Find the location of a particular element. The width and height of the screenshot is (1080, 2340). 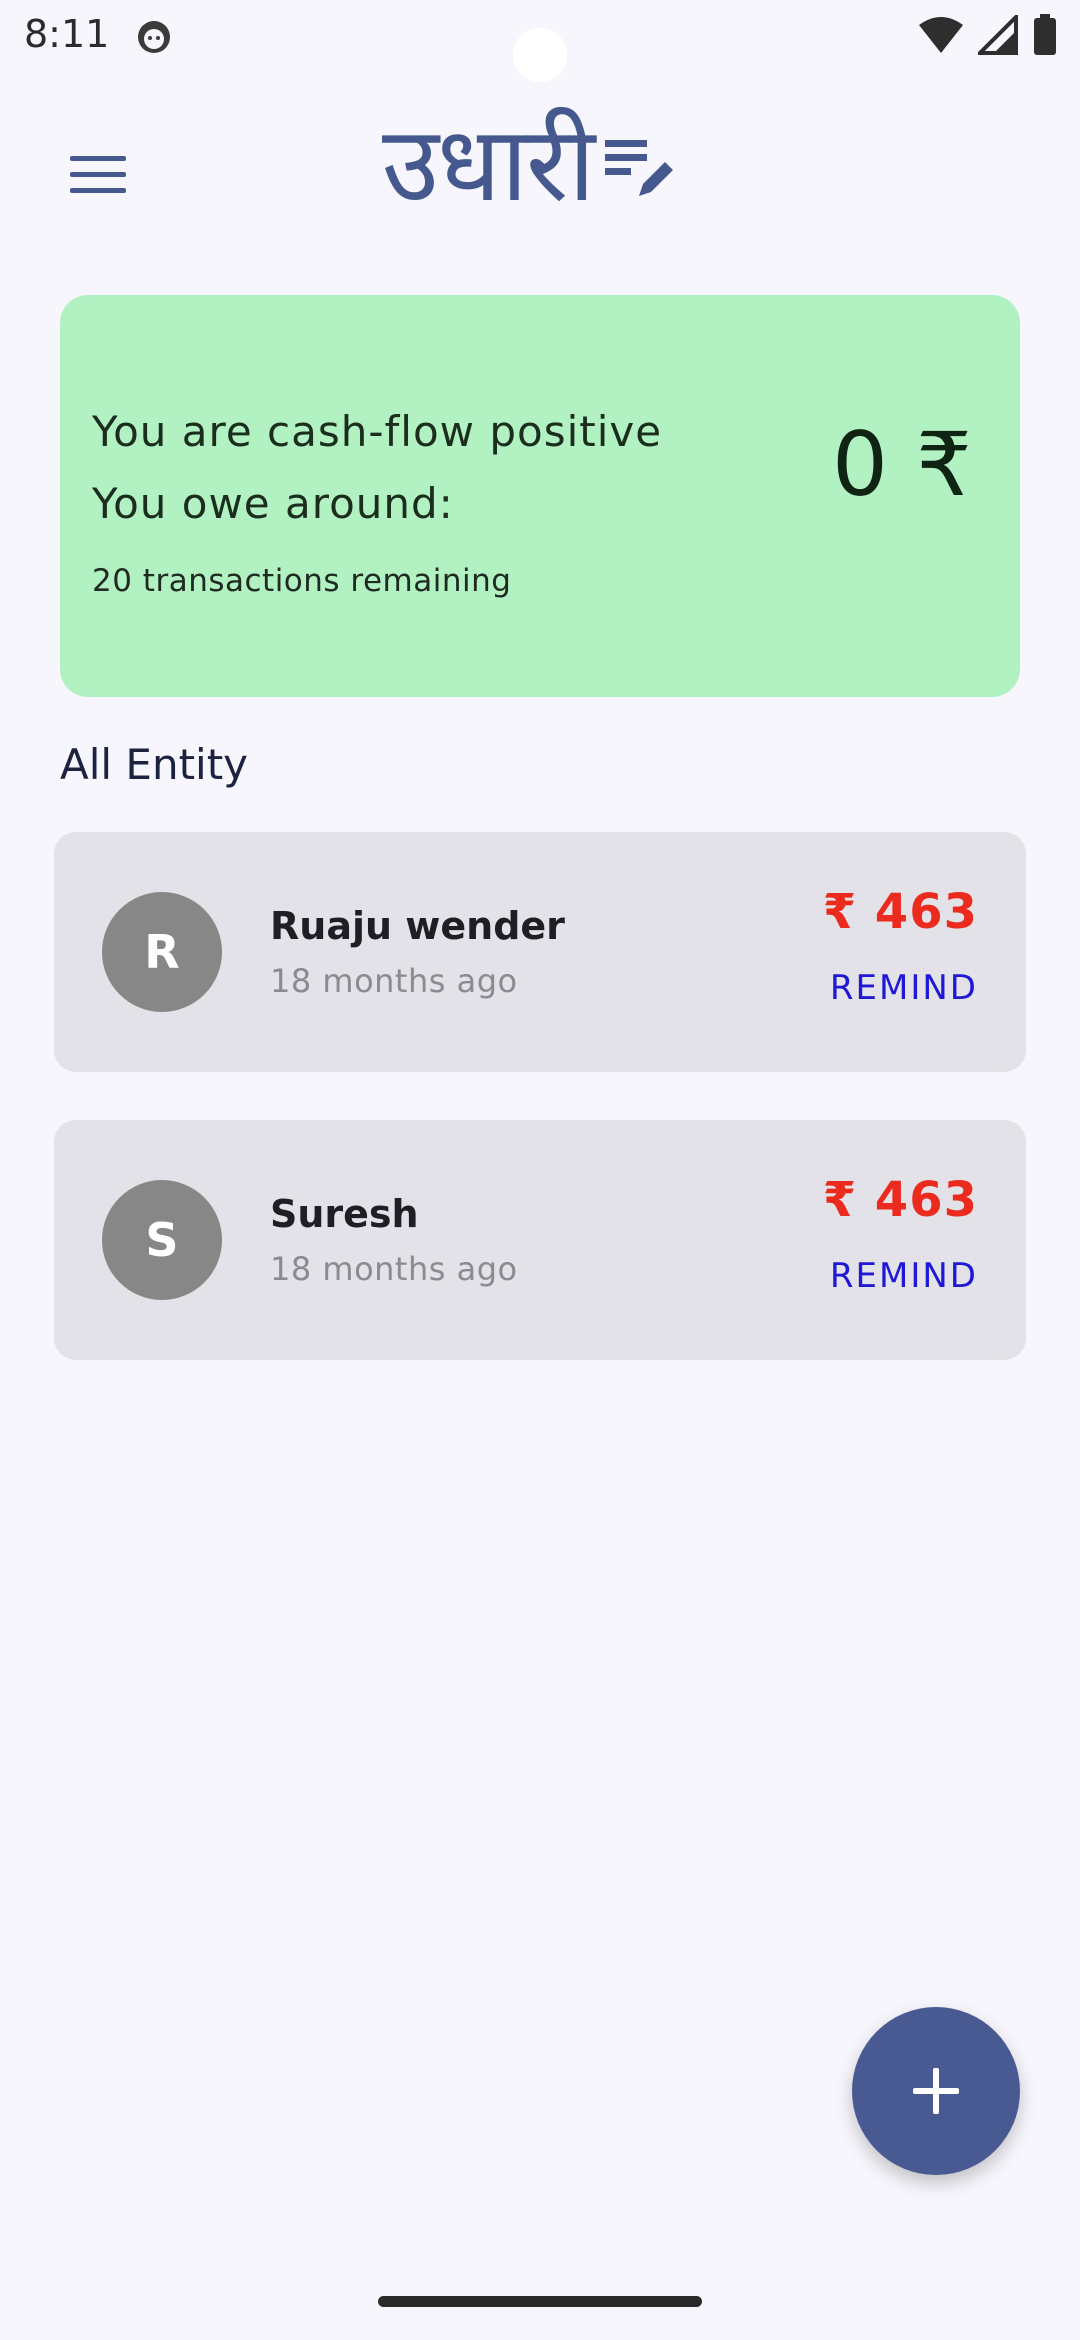

avatar: R is located at coordinates (162, 952).